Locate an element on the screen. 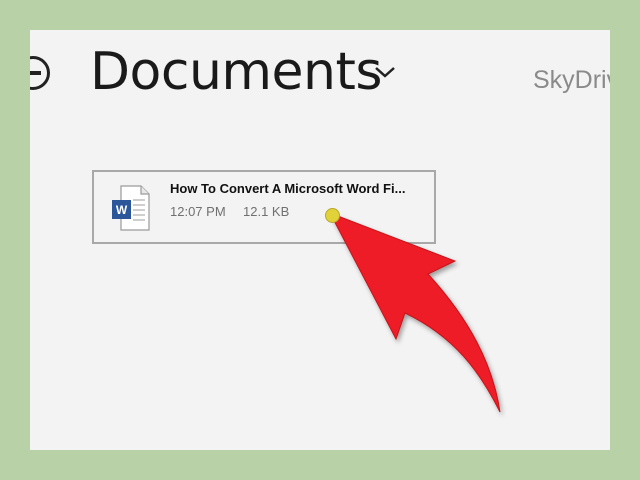 The width and height of the screenshot is (640, 480). page-title: Documents is located at coordinates (236, 72).